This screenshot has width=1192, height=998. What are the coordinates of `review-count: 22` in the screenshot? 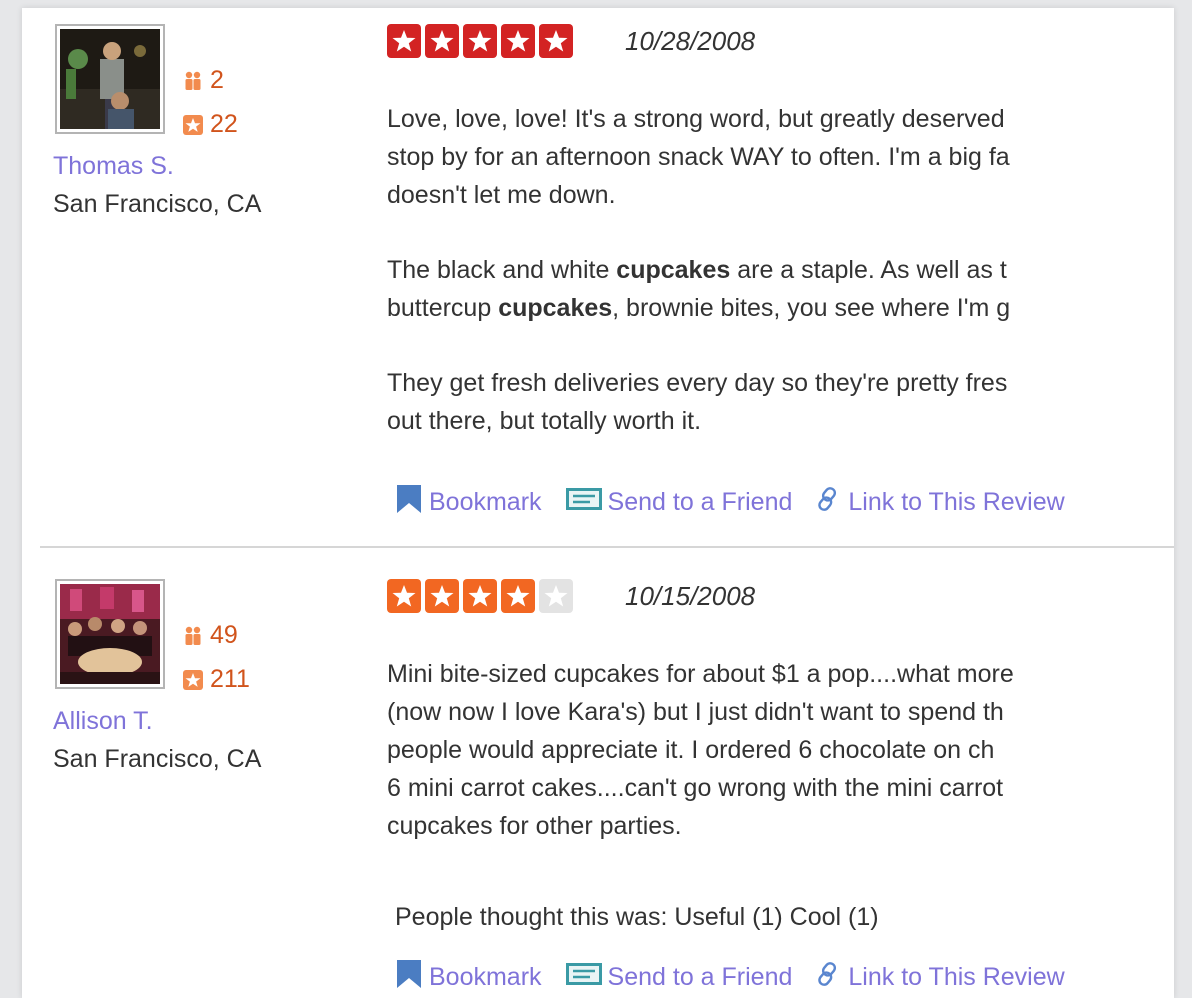 It's located at (210, 124).